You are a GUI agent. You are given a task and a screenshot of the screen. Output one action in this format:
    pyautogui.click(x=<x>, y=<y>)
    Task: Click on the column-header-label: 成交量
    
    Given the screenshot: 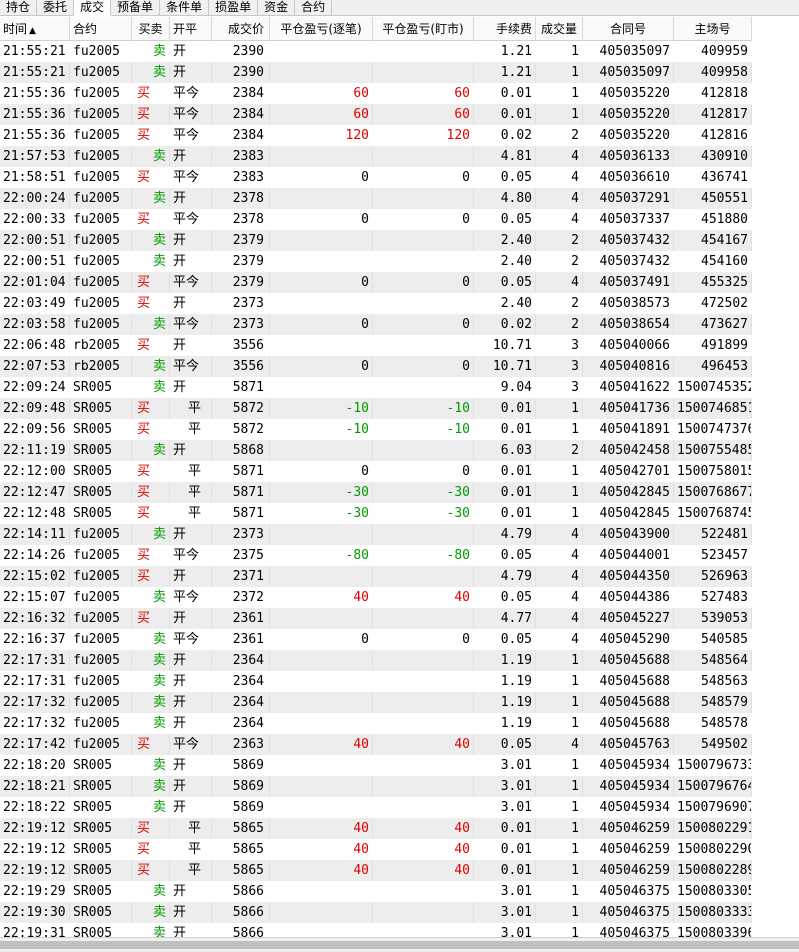 What is the action you would take?
    pyautogui.click(x=558, y=29)
    